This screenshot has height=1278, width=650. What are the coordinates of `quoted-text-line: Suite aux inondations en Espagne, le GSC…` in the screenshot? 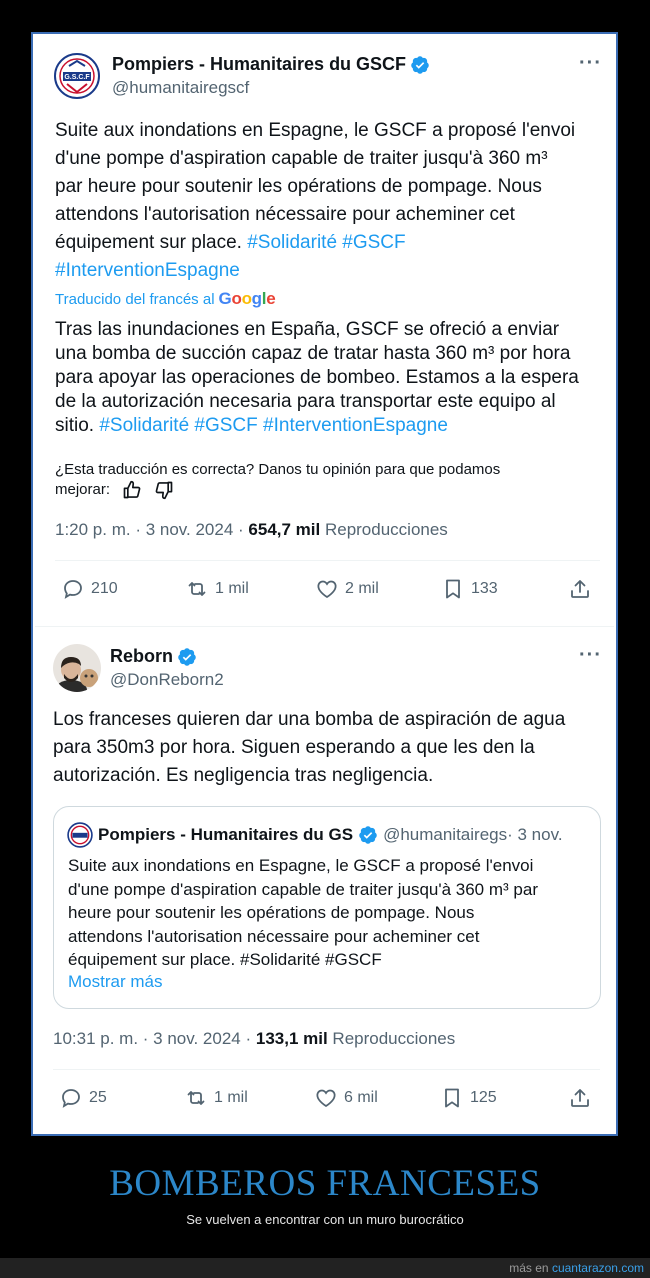 It's located at (301, 865).